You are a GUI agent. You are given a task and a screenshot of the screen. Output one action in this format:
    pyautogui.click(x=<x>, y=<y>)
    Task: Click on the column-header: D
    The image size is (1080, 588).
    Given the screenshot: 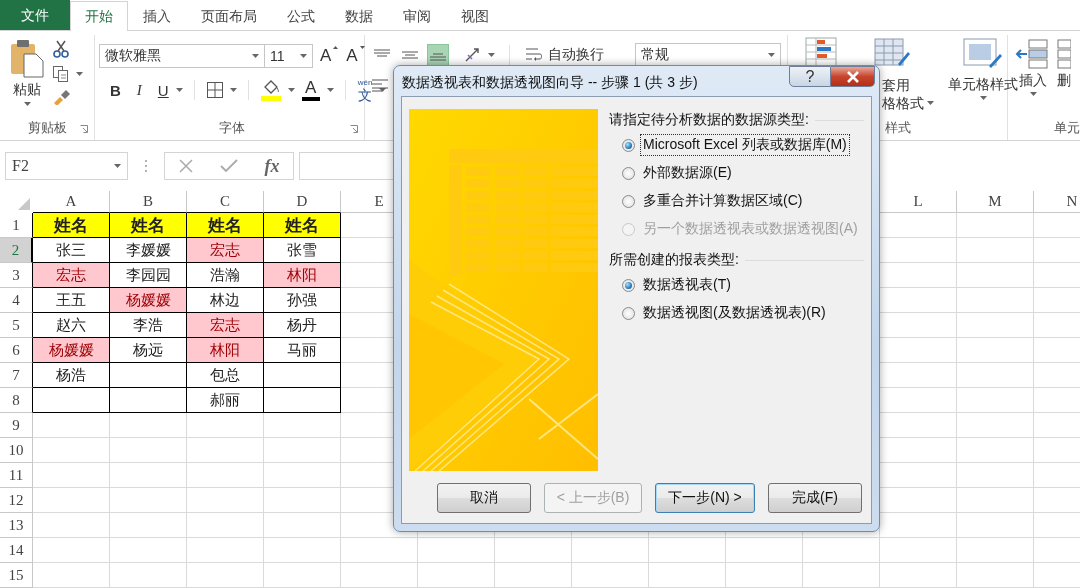 What is the action you would take?
    pyautogui.click(x=302, y=202)
    